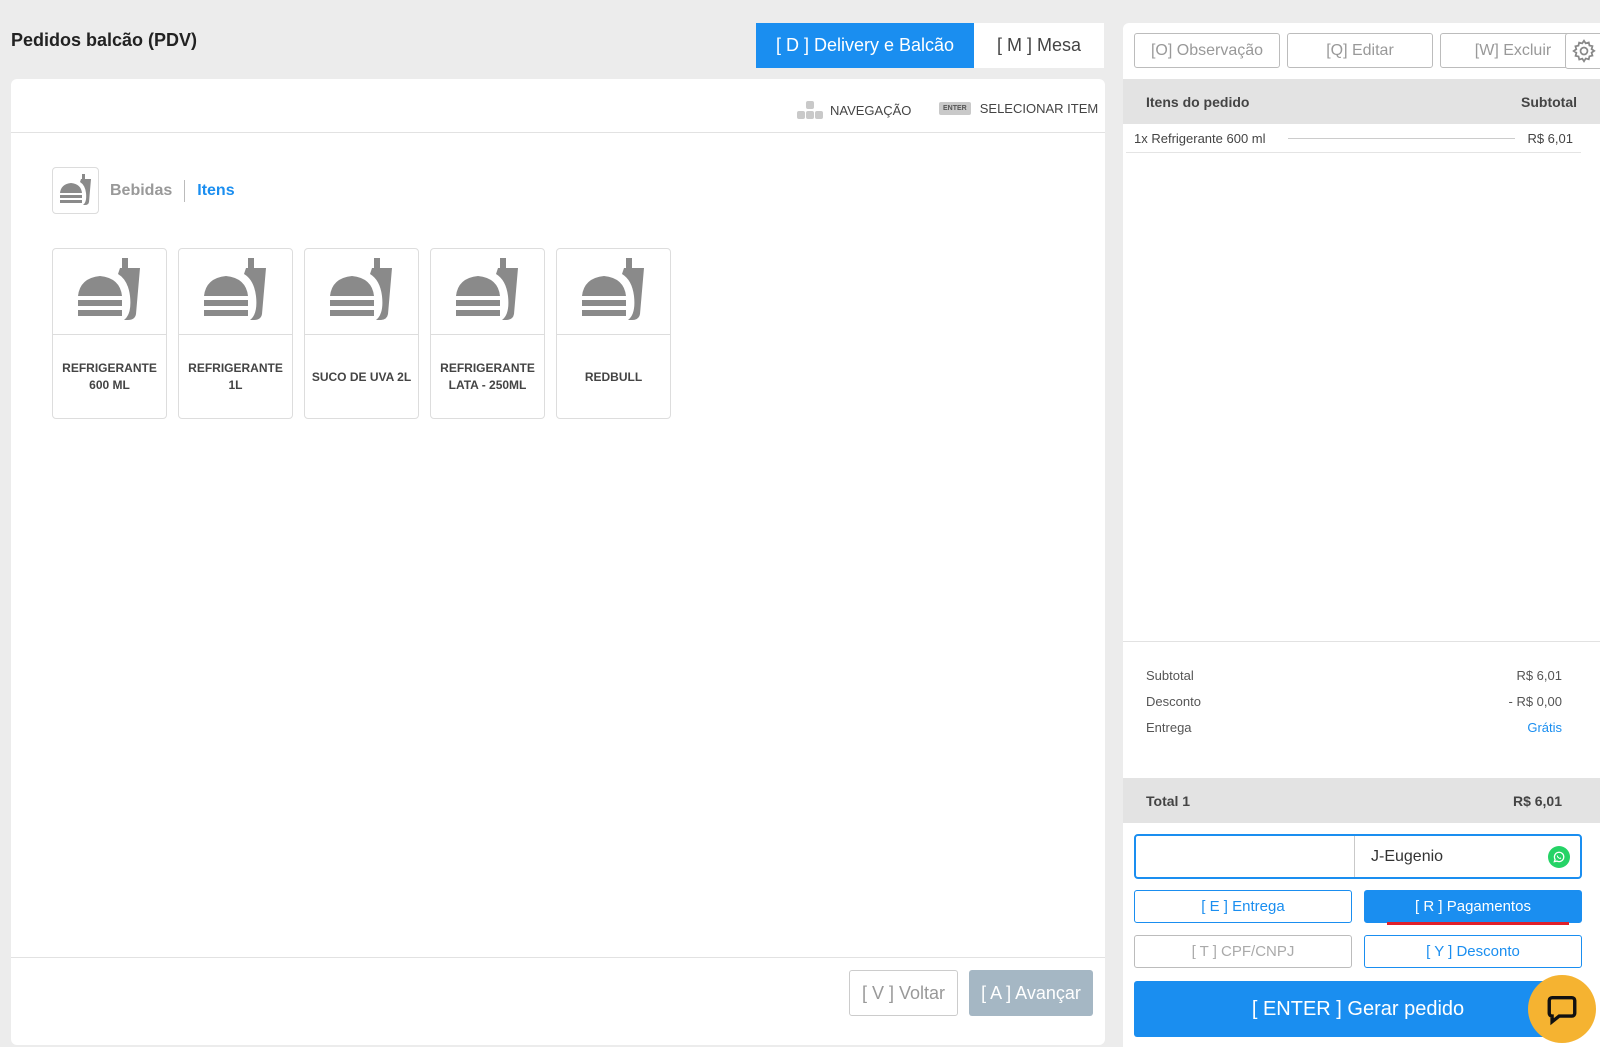 The width and height of the screenshot is (1600, 1047). Describe the element at coordinates (1562, 1009) in the screenshot. I see `chat-icon` at that location.